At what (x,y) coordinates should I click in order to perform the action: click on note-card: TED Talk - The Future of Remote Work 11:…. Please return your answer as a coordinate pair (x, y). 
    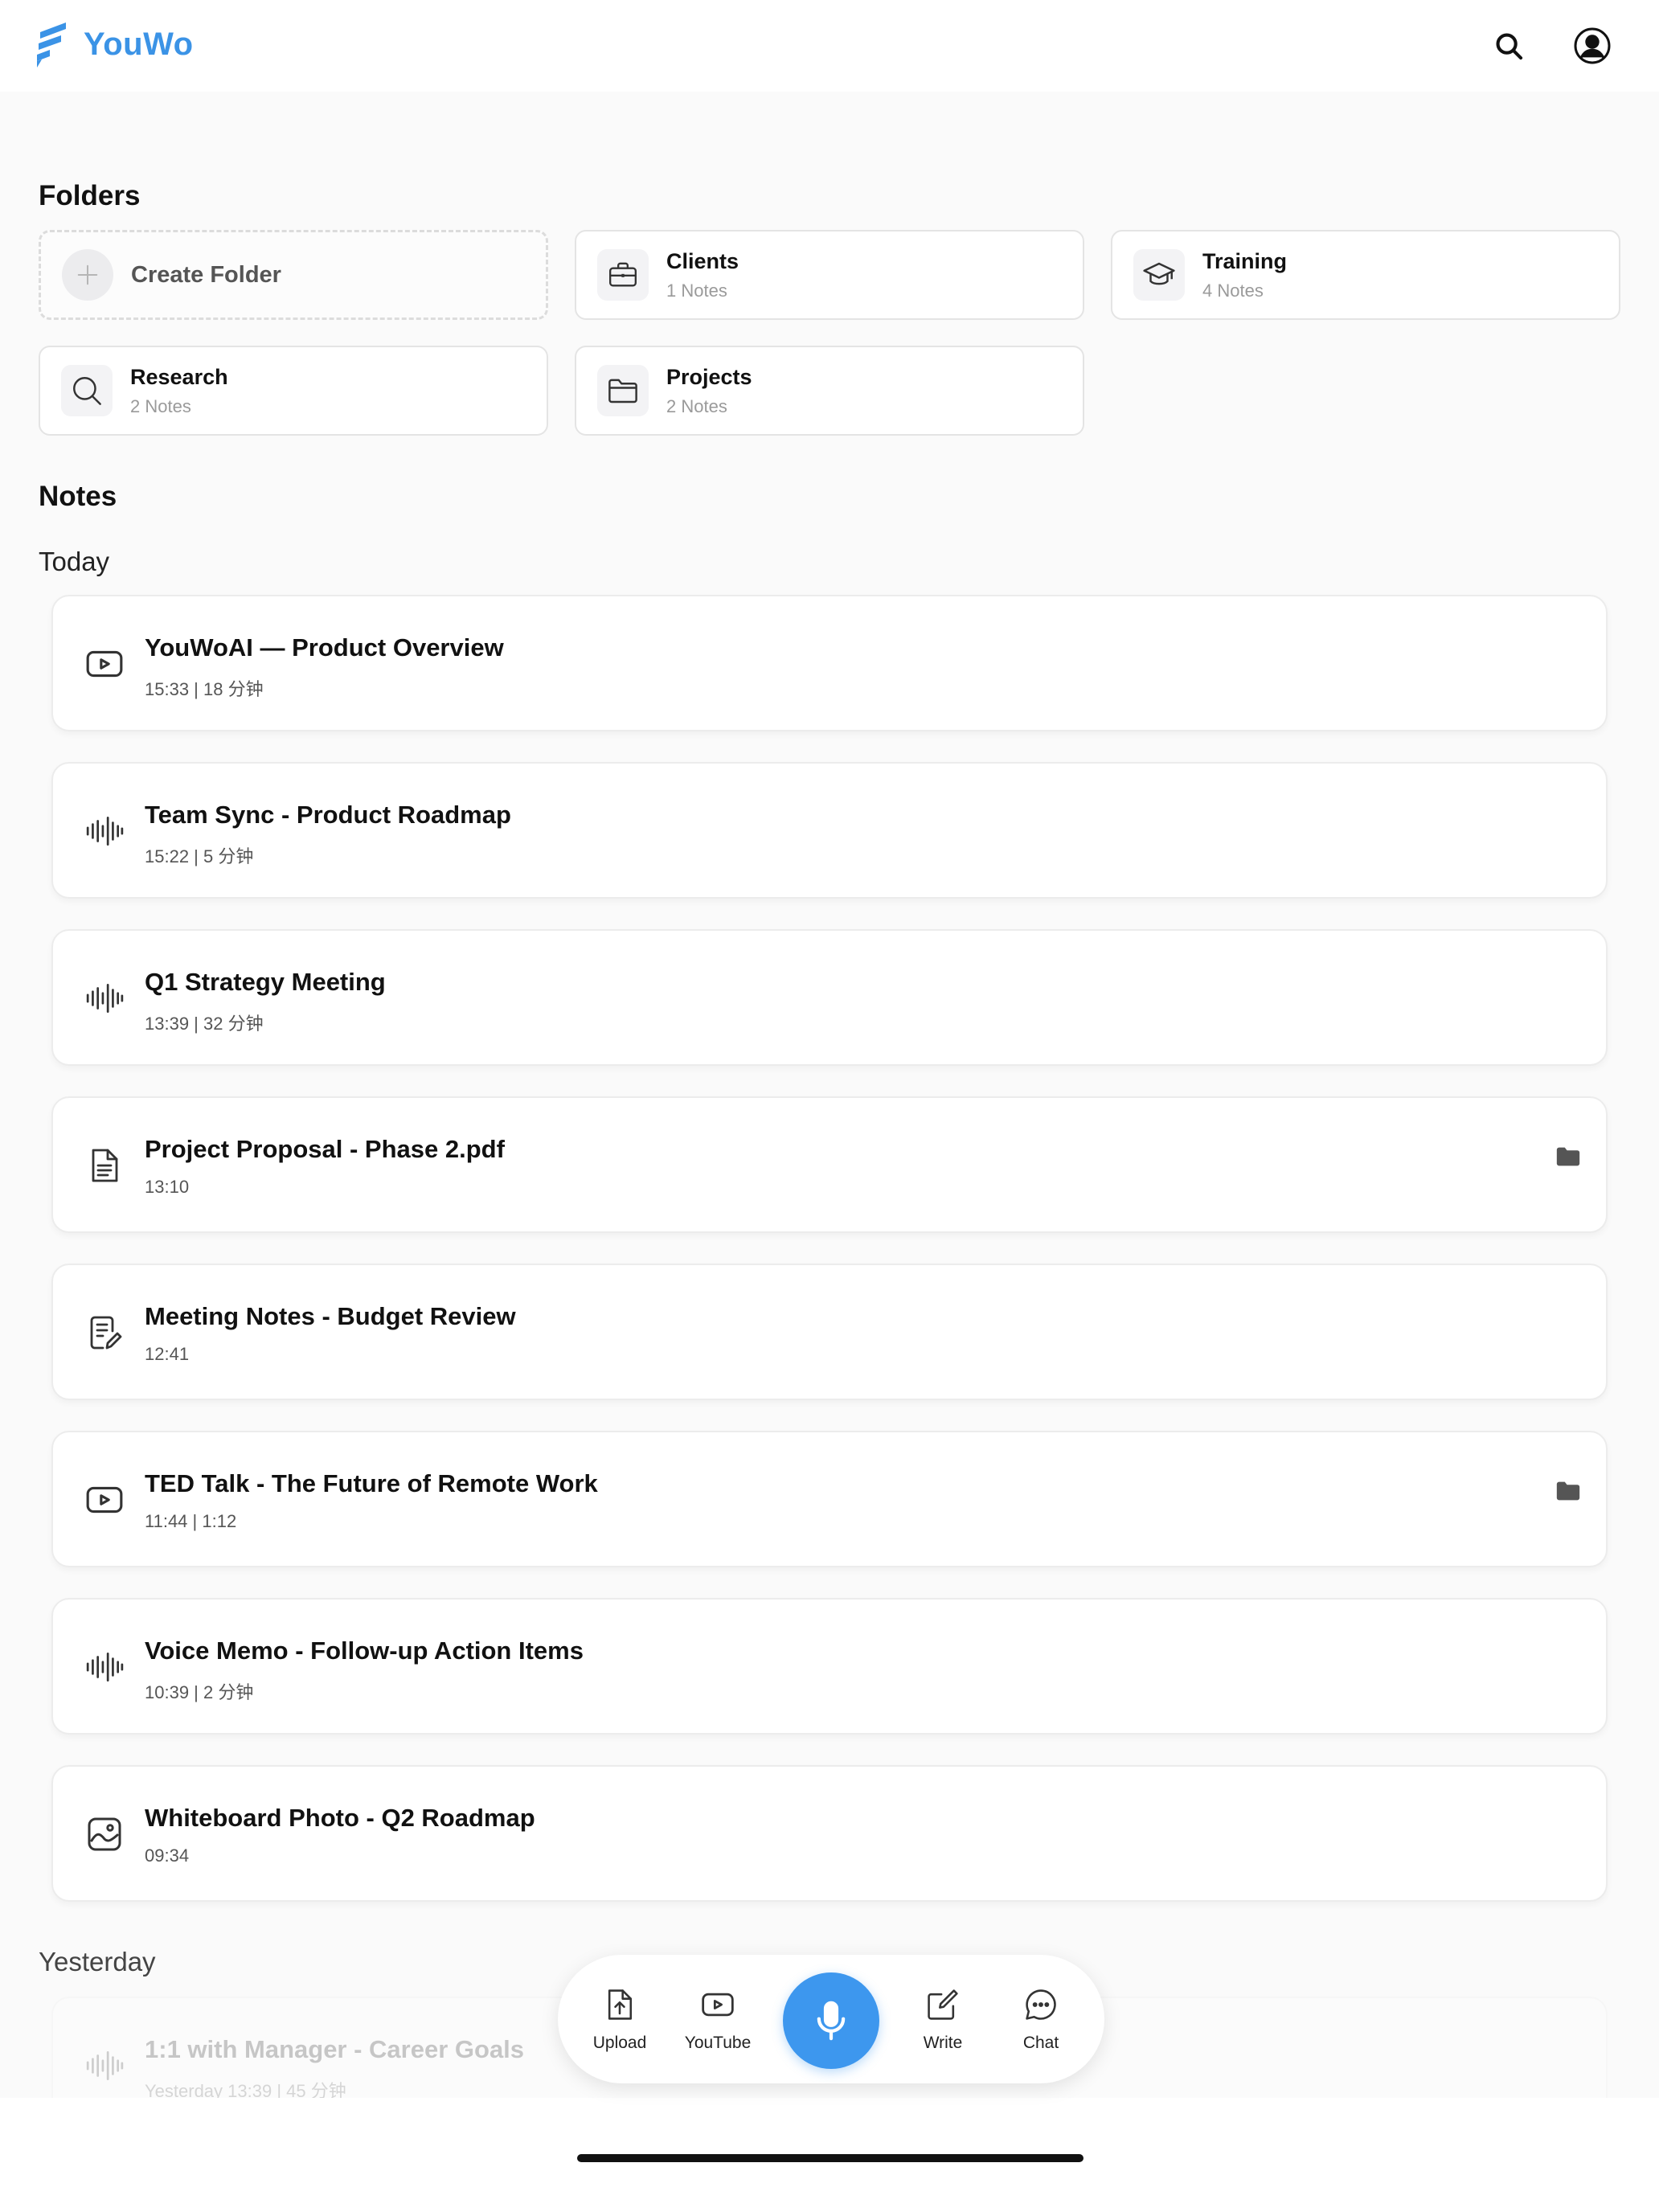
    Looking at the image, I should click on (829, 1499).